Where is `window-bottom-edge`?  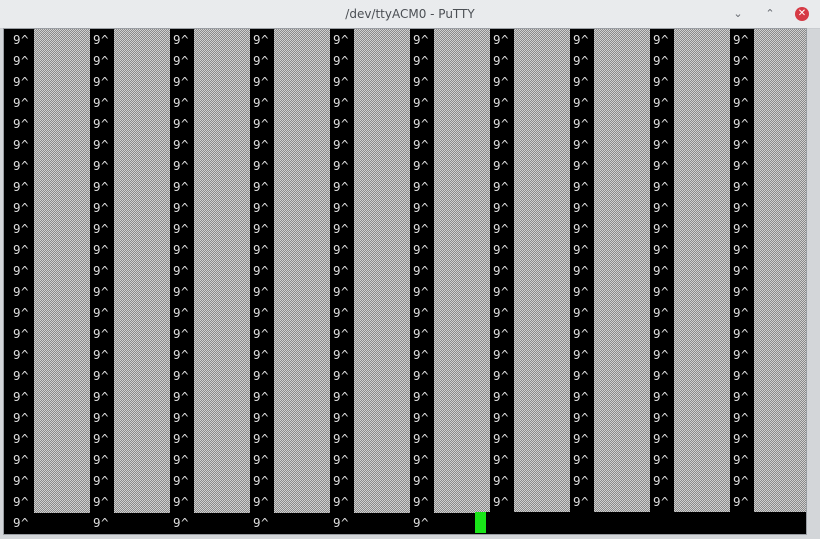 window-bottom-edge is located at coordinates (410, 537).